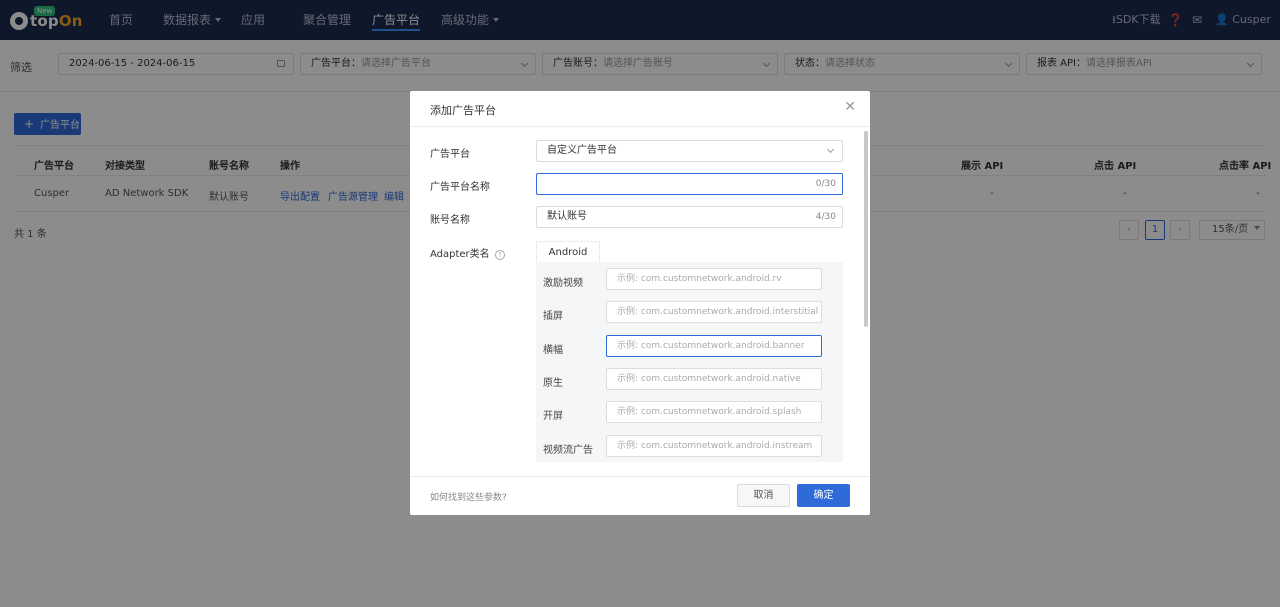  I want to click on adapter-input-splash: 示例: com.customnetwork.android.splash, so click(714, 412).